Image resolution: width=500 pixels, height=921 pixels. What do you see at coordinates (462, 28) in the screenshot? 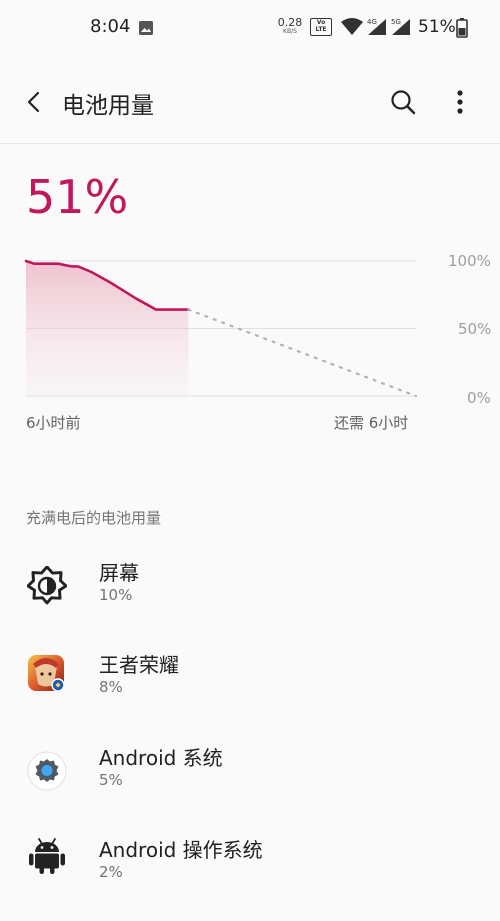
I see `battery-icon` at bounding box center [462, 28].